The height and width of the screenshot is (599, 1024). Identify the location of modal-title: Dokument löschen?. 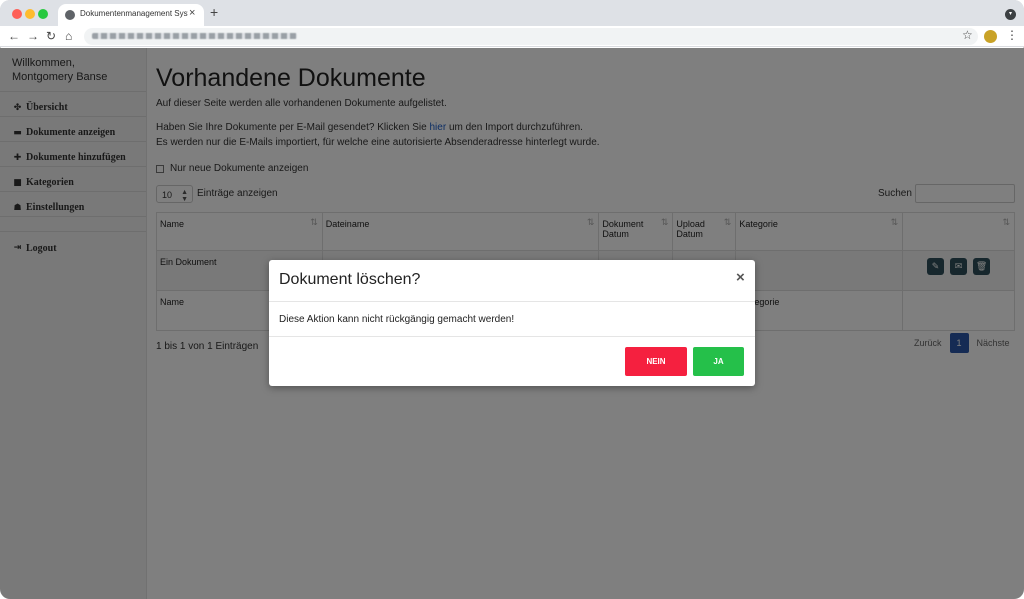
(350, 279).